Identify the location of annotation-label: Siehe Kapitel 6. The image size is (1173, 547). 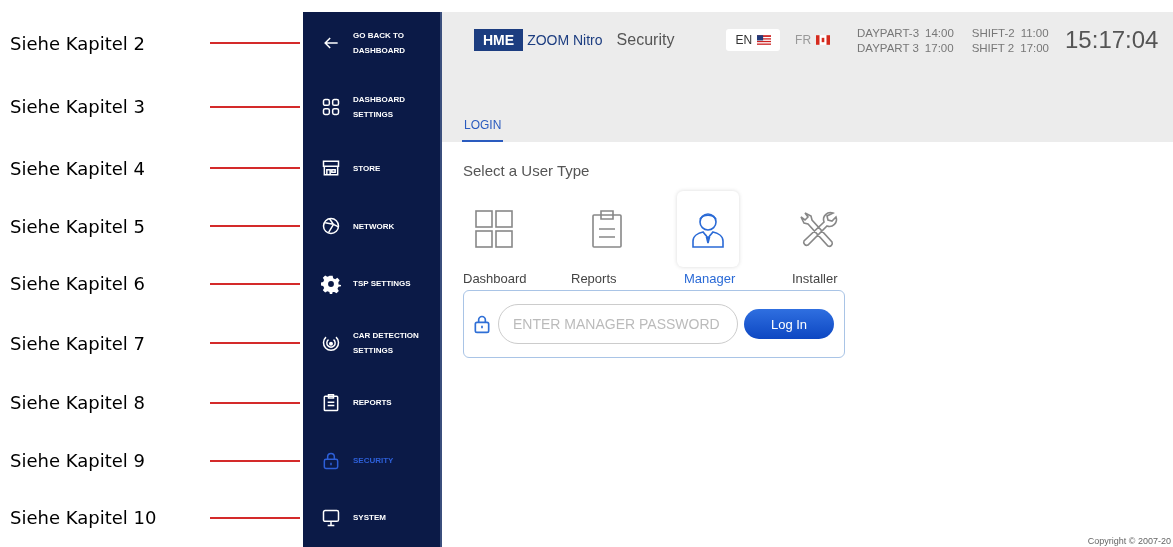
(77, 284).